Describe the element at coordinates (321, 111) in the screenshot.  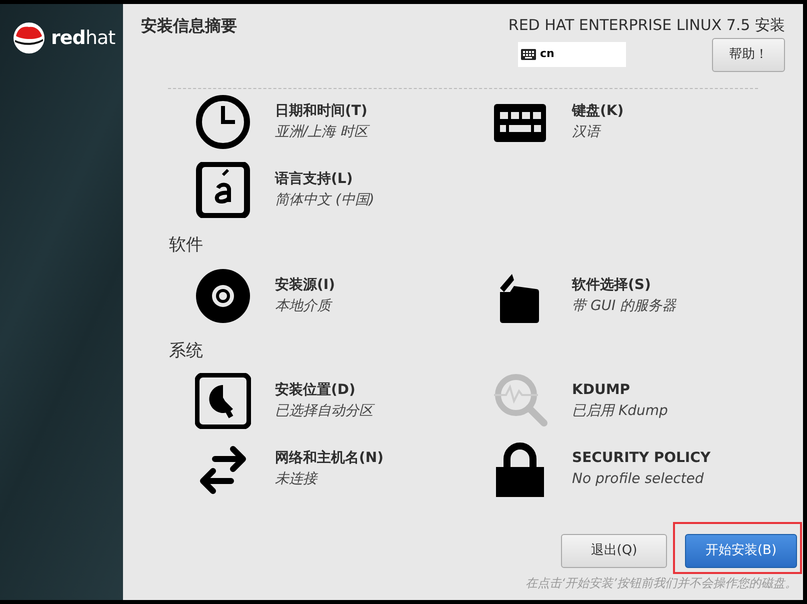
I see `spoke-title: 日期和时间(T)` at that location.